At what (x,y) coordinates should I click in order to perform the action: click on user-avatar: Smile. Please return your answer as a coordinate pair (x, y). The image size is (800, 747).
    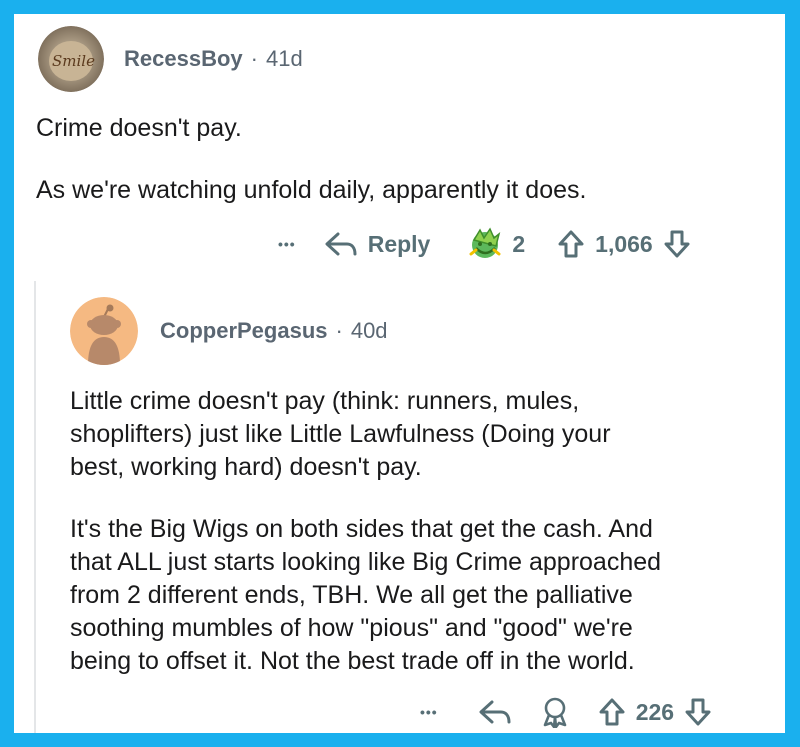
    Looking at the image, I should click on (71, 59).